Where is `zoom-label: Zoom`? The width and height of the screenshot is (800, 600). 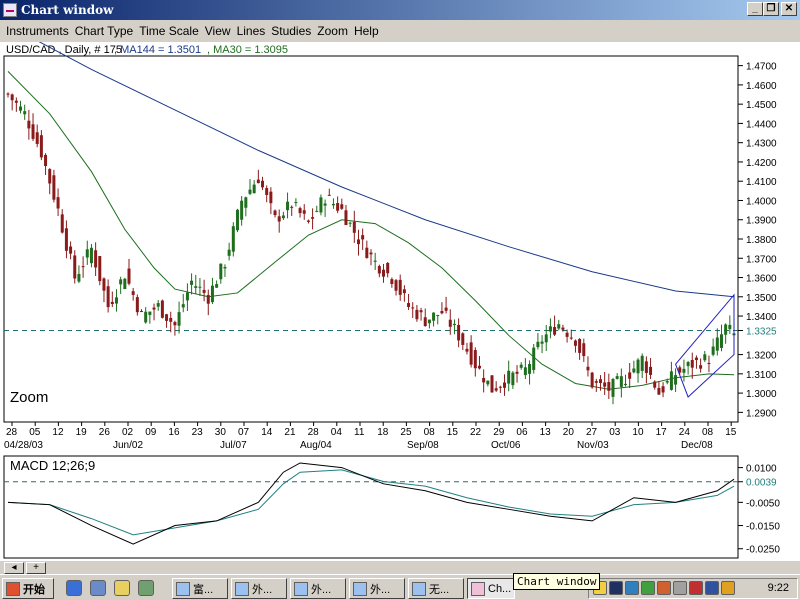
zoom-label: Zoom is located at coordinates (29, 397).